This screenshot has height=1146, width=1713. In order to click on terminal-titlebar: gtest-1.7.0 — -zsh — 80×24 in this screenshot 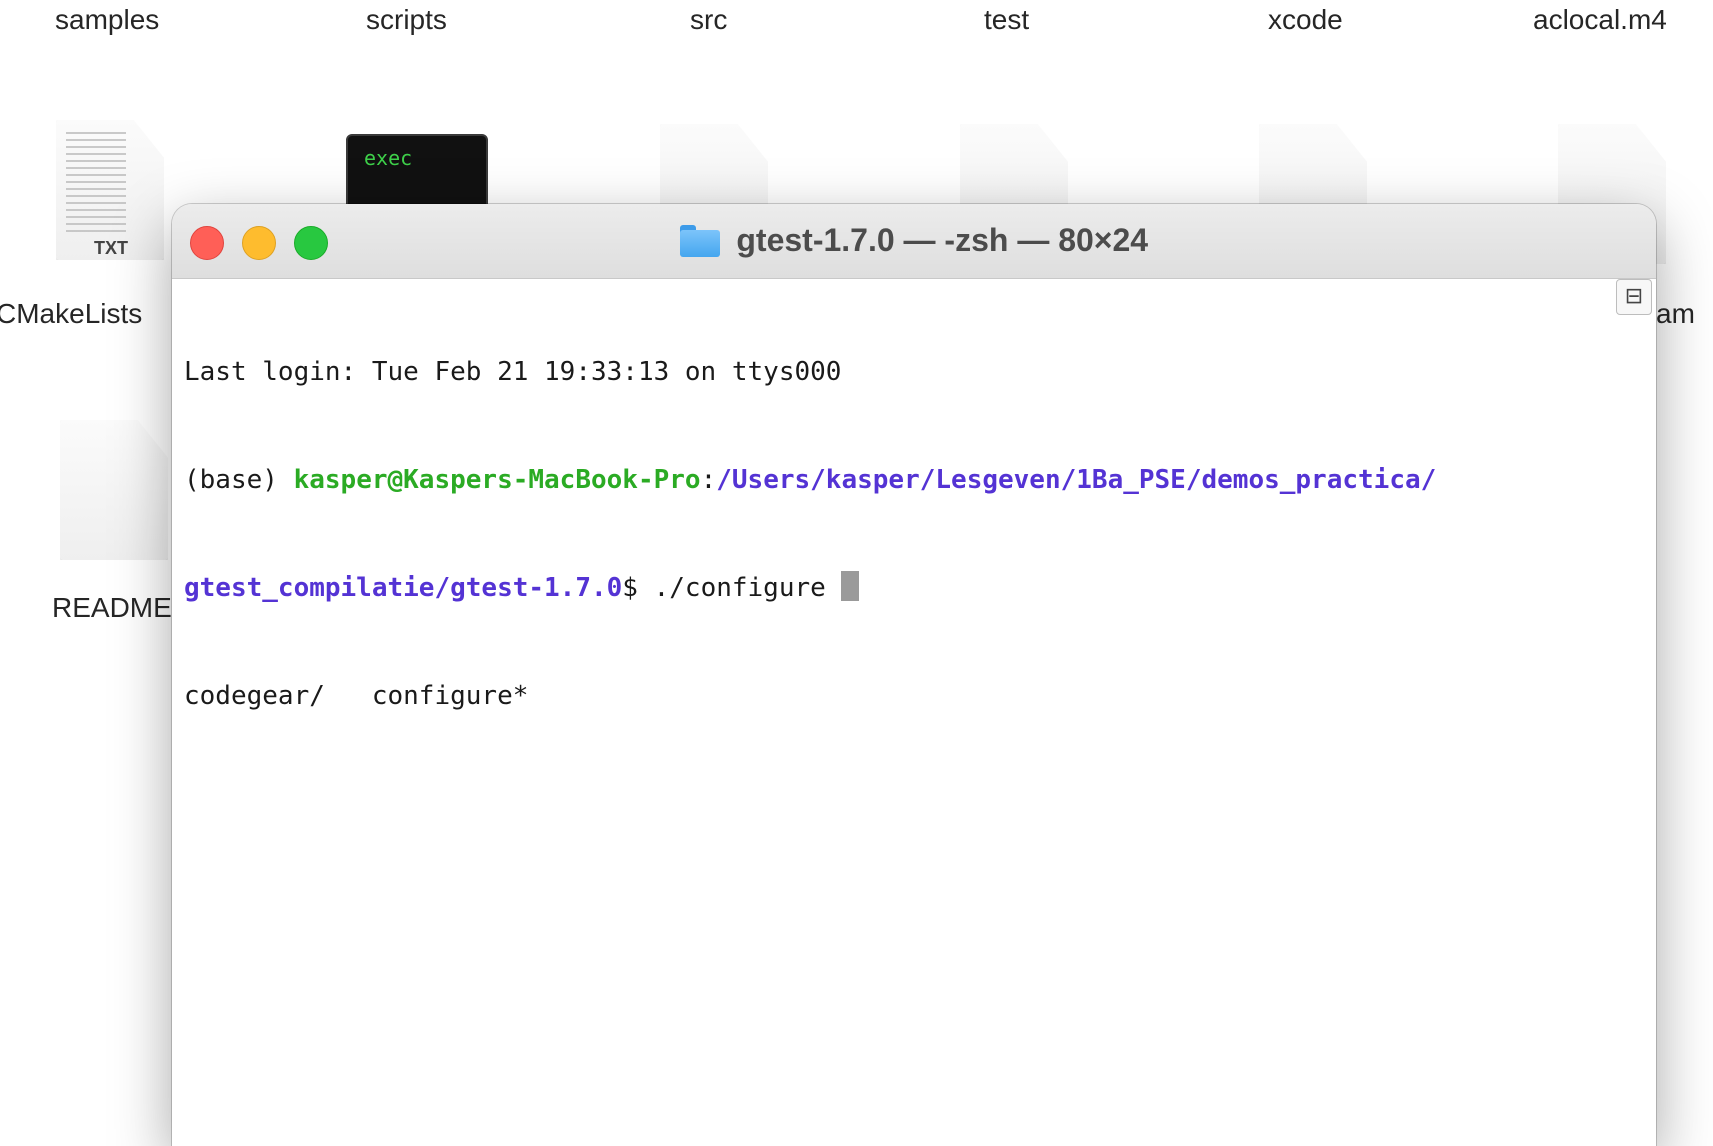, I will do `click(914, 241)`.